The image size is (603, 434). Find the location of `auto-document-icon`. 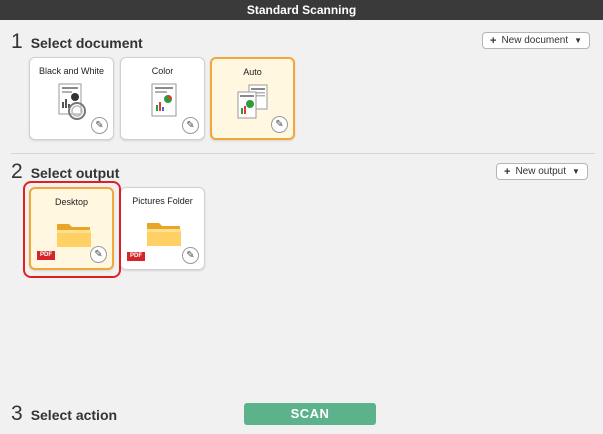

auto-document-icon is located at coordinates (252, 101).